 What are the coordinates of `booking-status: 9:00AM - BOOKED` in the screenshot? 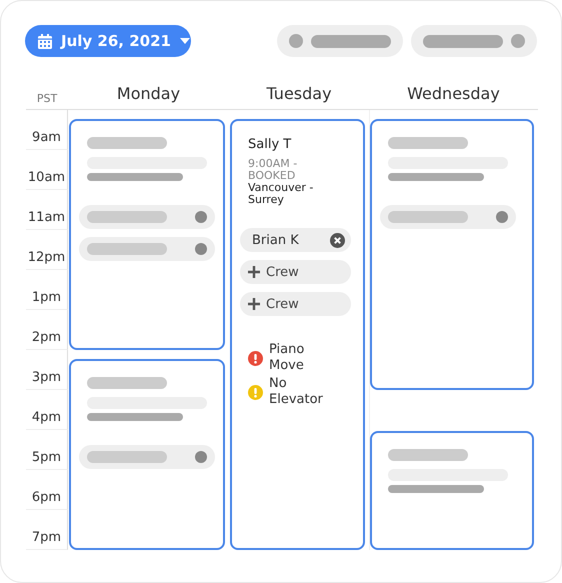 It's located at (273, 170).